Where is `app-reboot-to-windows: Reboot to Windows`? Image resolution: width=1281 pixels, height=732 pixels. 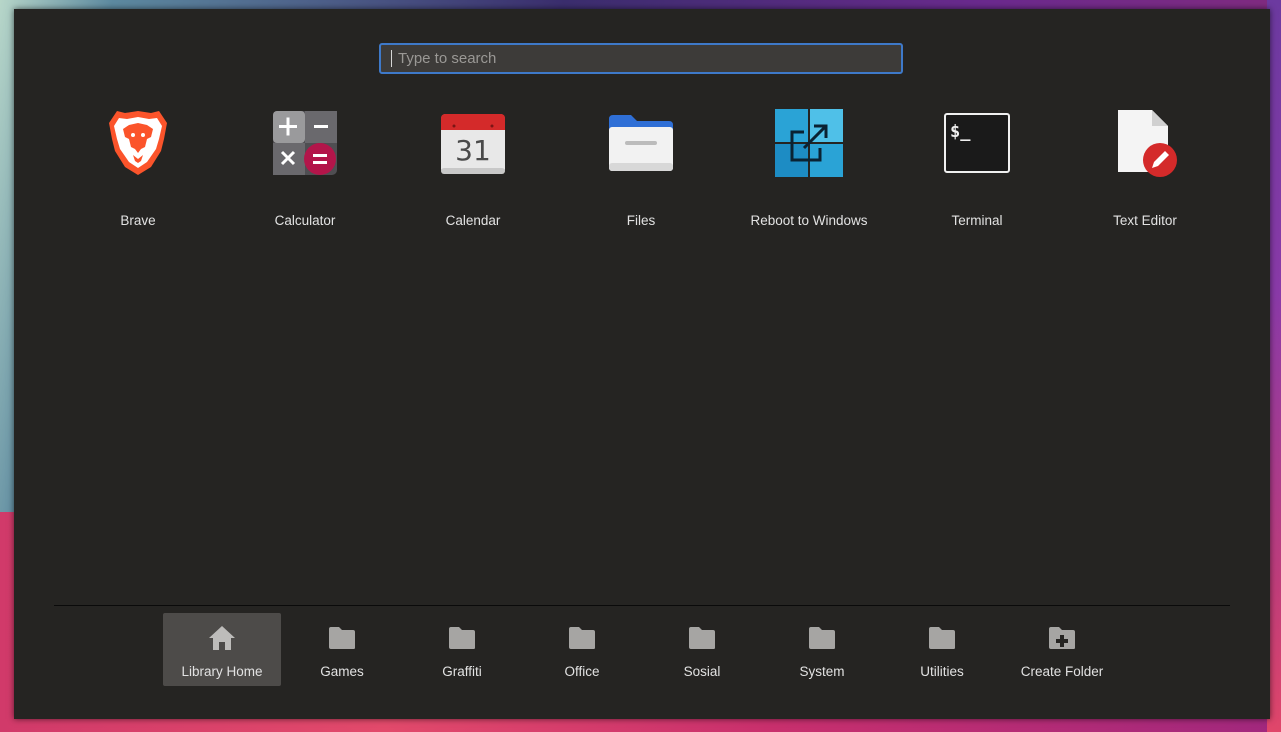 app-reboot-to-windows: Reboot to Windows is located at coordinates (809, 174).